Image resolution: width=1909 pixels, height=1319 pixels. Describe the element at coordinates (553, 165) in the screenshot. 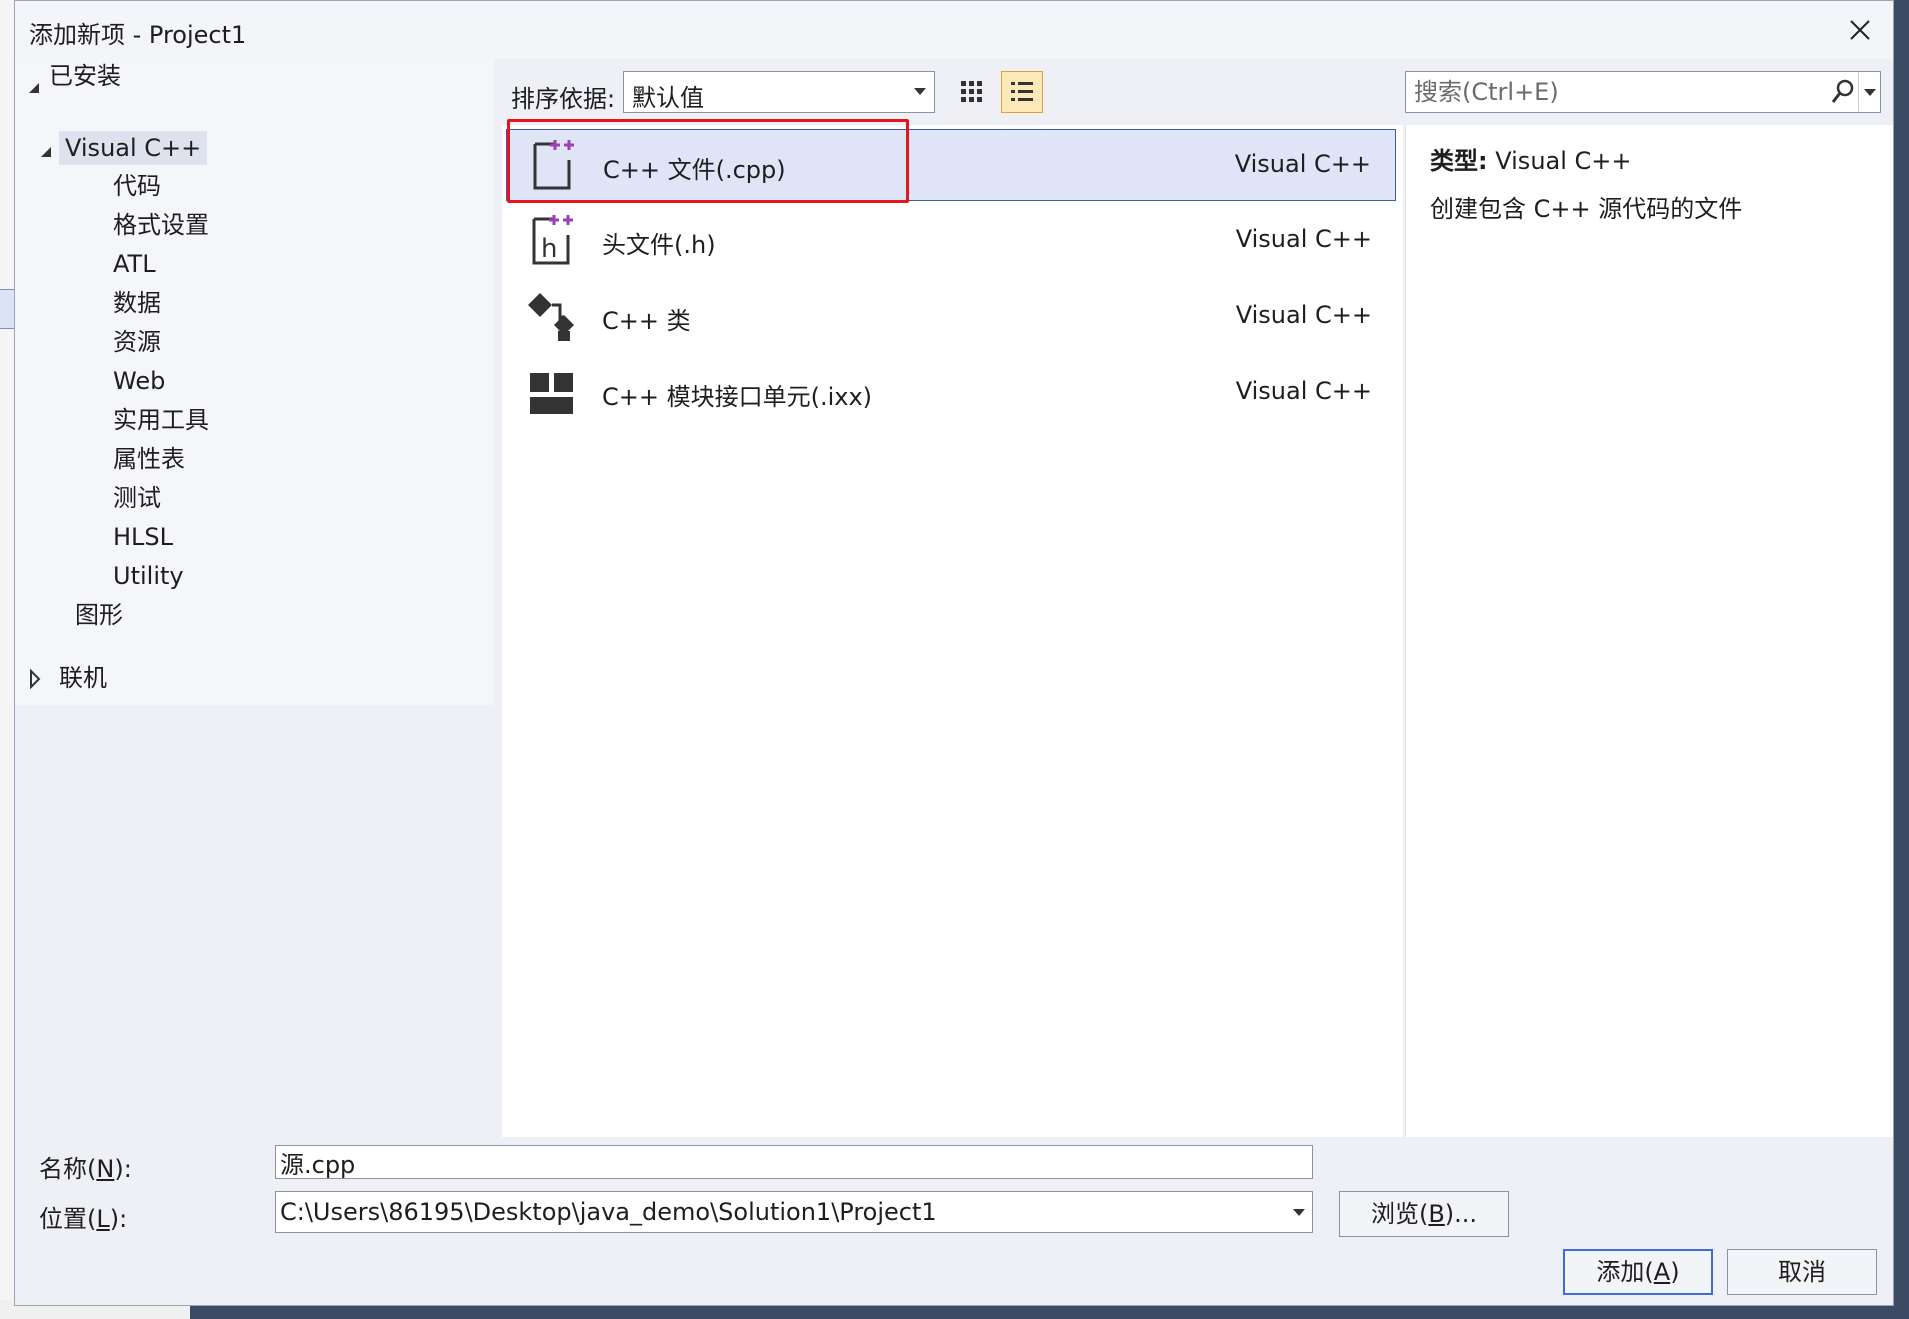

I see `cpp-file-icon` at that location.